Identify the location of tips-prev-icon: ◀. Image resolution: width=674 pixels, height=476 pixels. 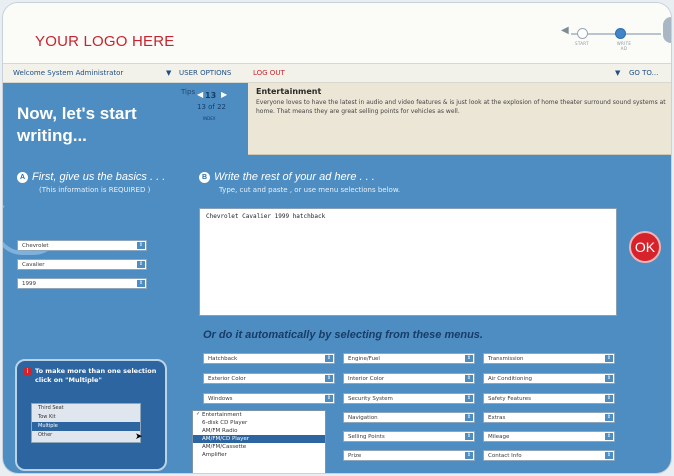
(200, 94).